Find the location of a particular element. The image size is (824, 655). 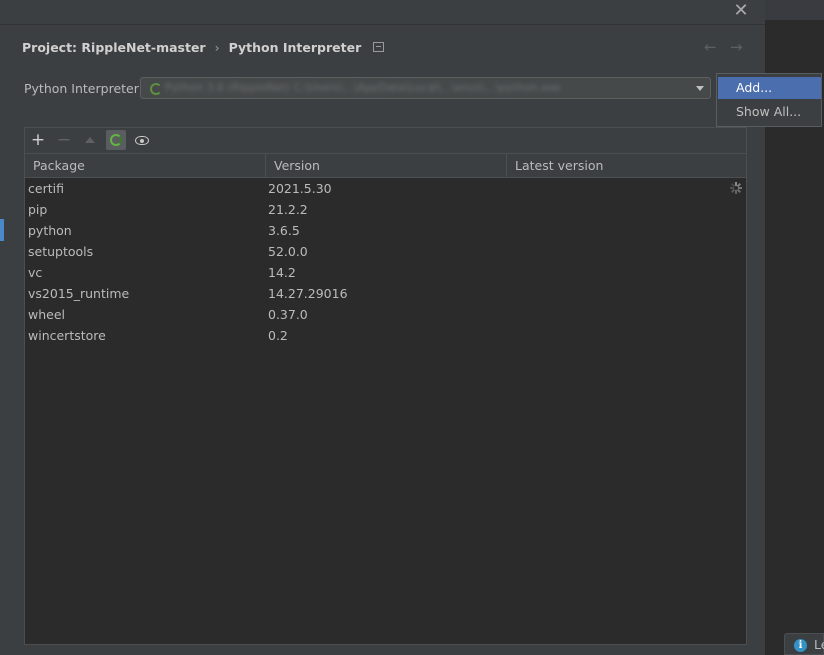

table-row: vc 14.2 is located at coordinates (385, 272).